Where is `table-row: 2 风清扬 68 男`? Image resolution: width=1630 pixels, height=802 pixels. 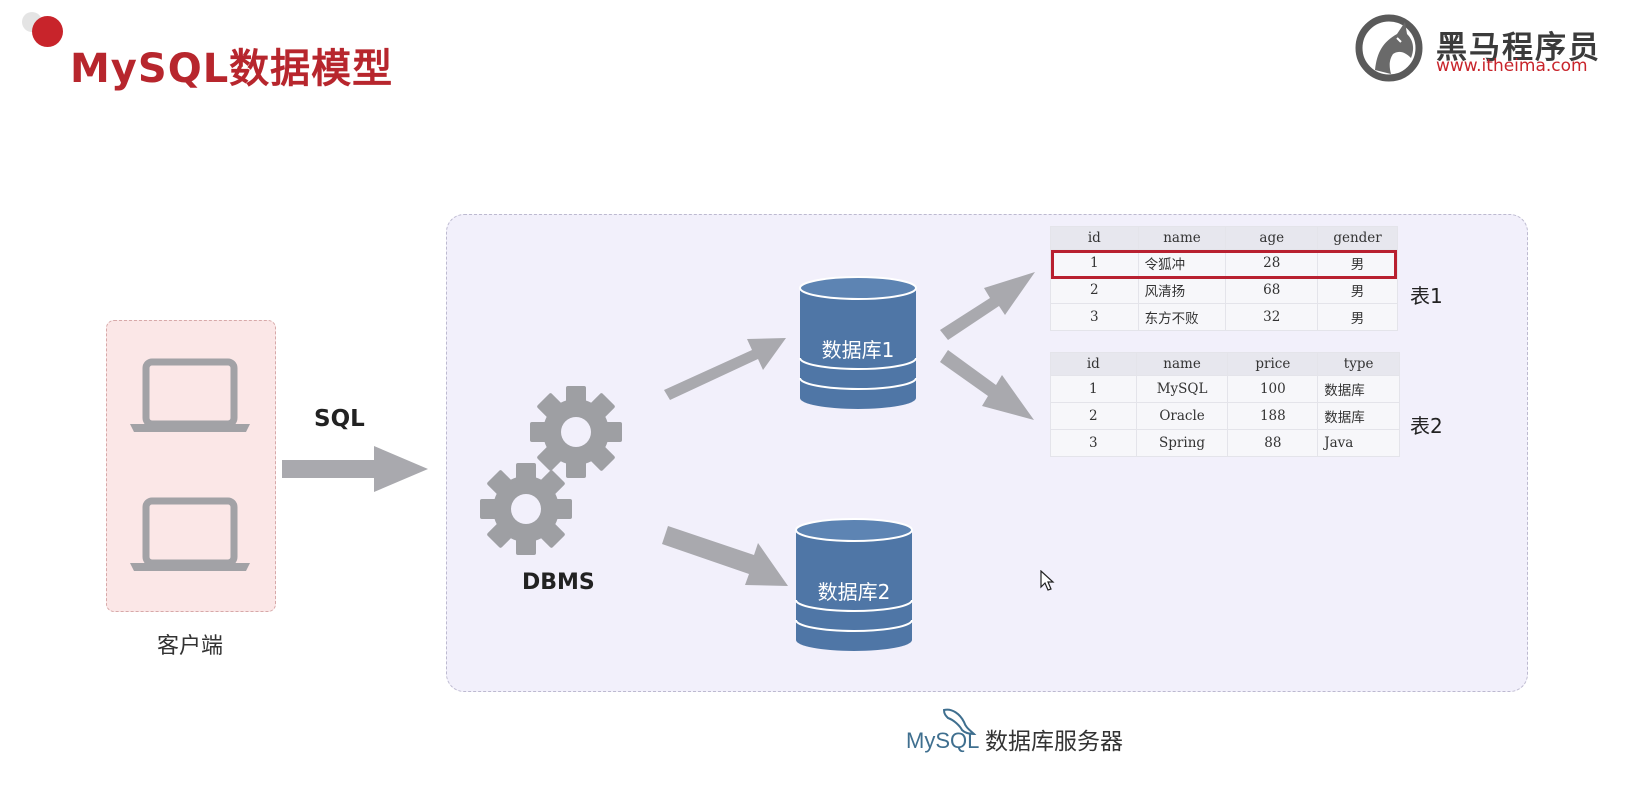
table-row: 2 风清扬 68 男 is located at coordinates (1224, 290).